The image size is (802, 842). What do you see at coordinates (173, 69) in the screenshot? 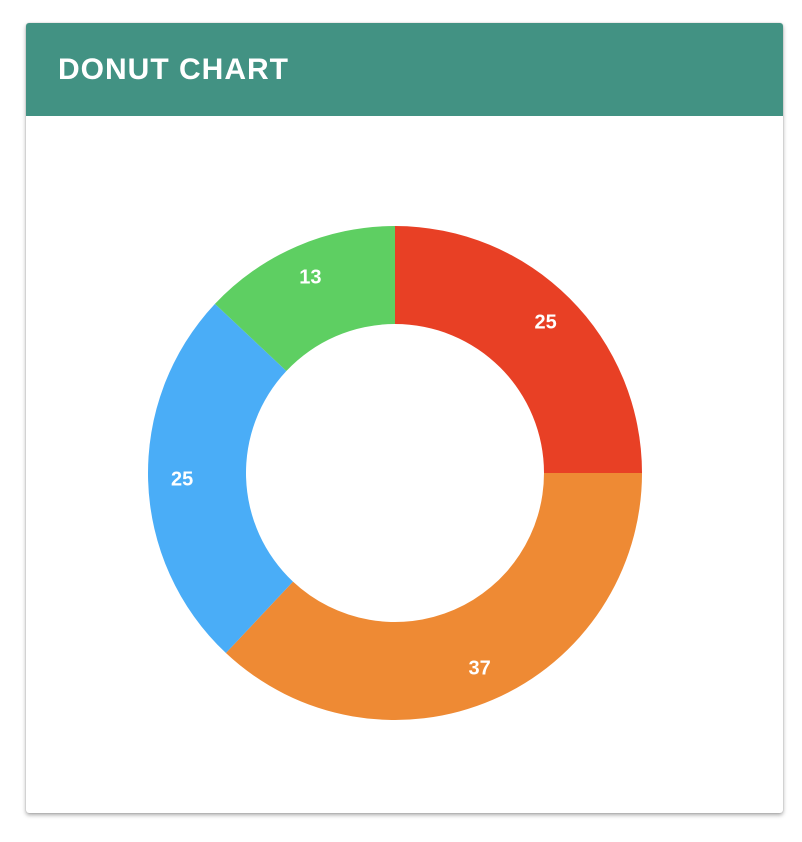
I see `panel-title: DONUT CHART` at bounding box center [173, 69].